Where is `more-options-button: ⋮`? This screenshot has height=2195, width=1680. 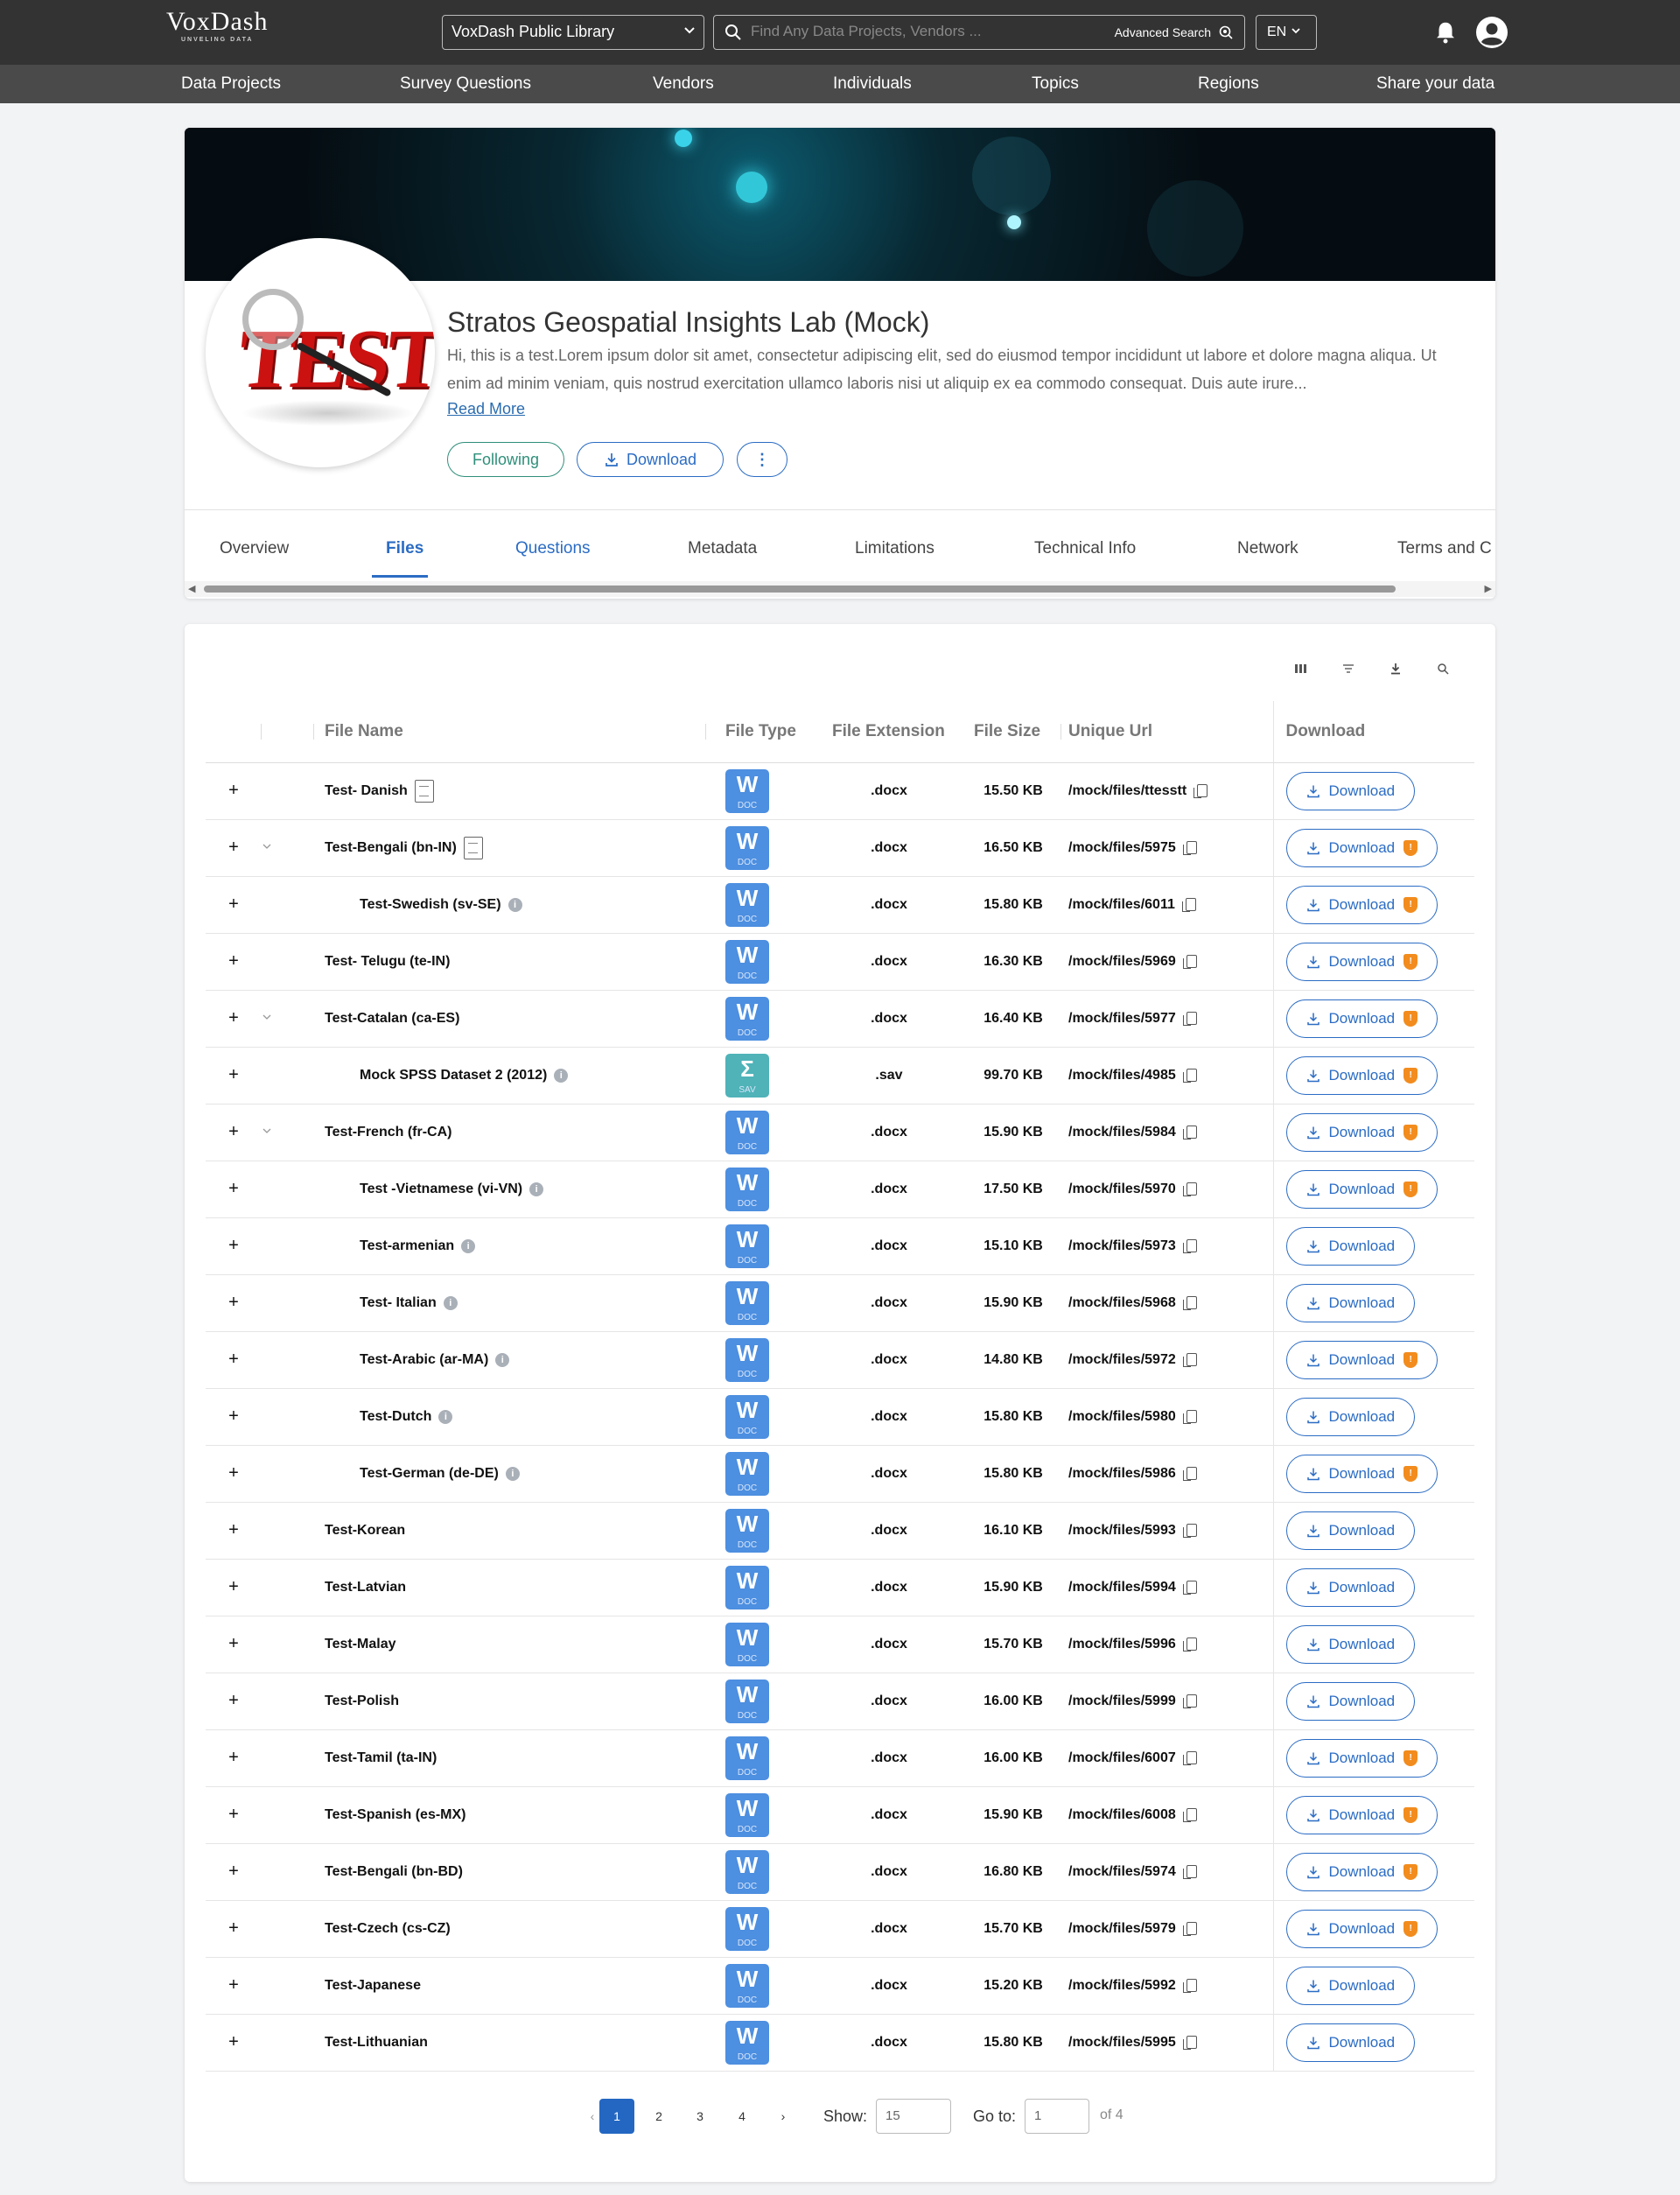
more-options-button: ⋮ is located at coordinates (762, 460).